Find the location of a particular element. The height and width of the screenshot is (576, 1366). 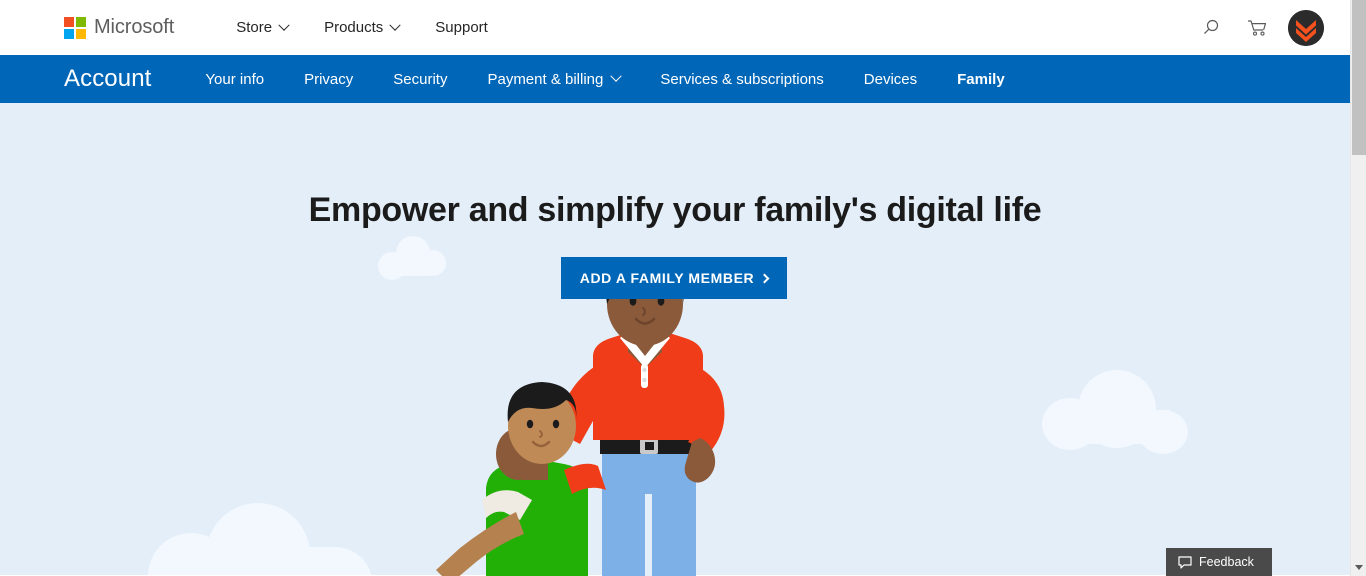

account-nav-item-security: Security is located at coordinates (420, 79).